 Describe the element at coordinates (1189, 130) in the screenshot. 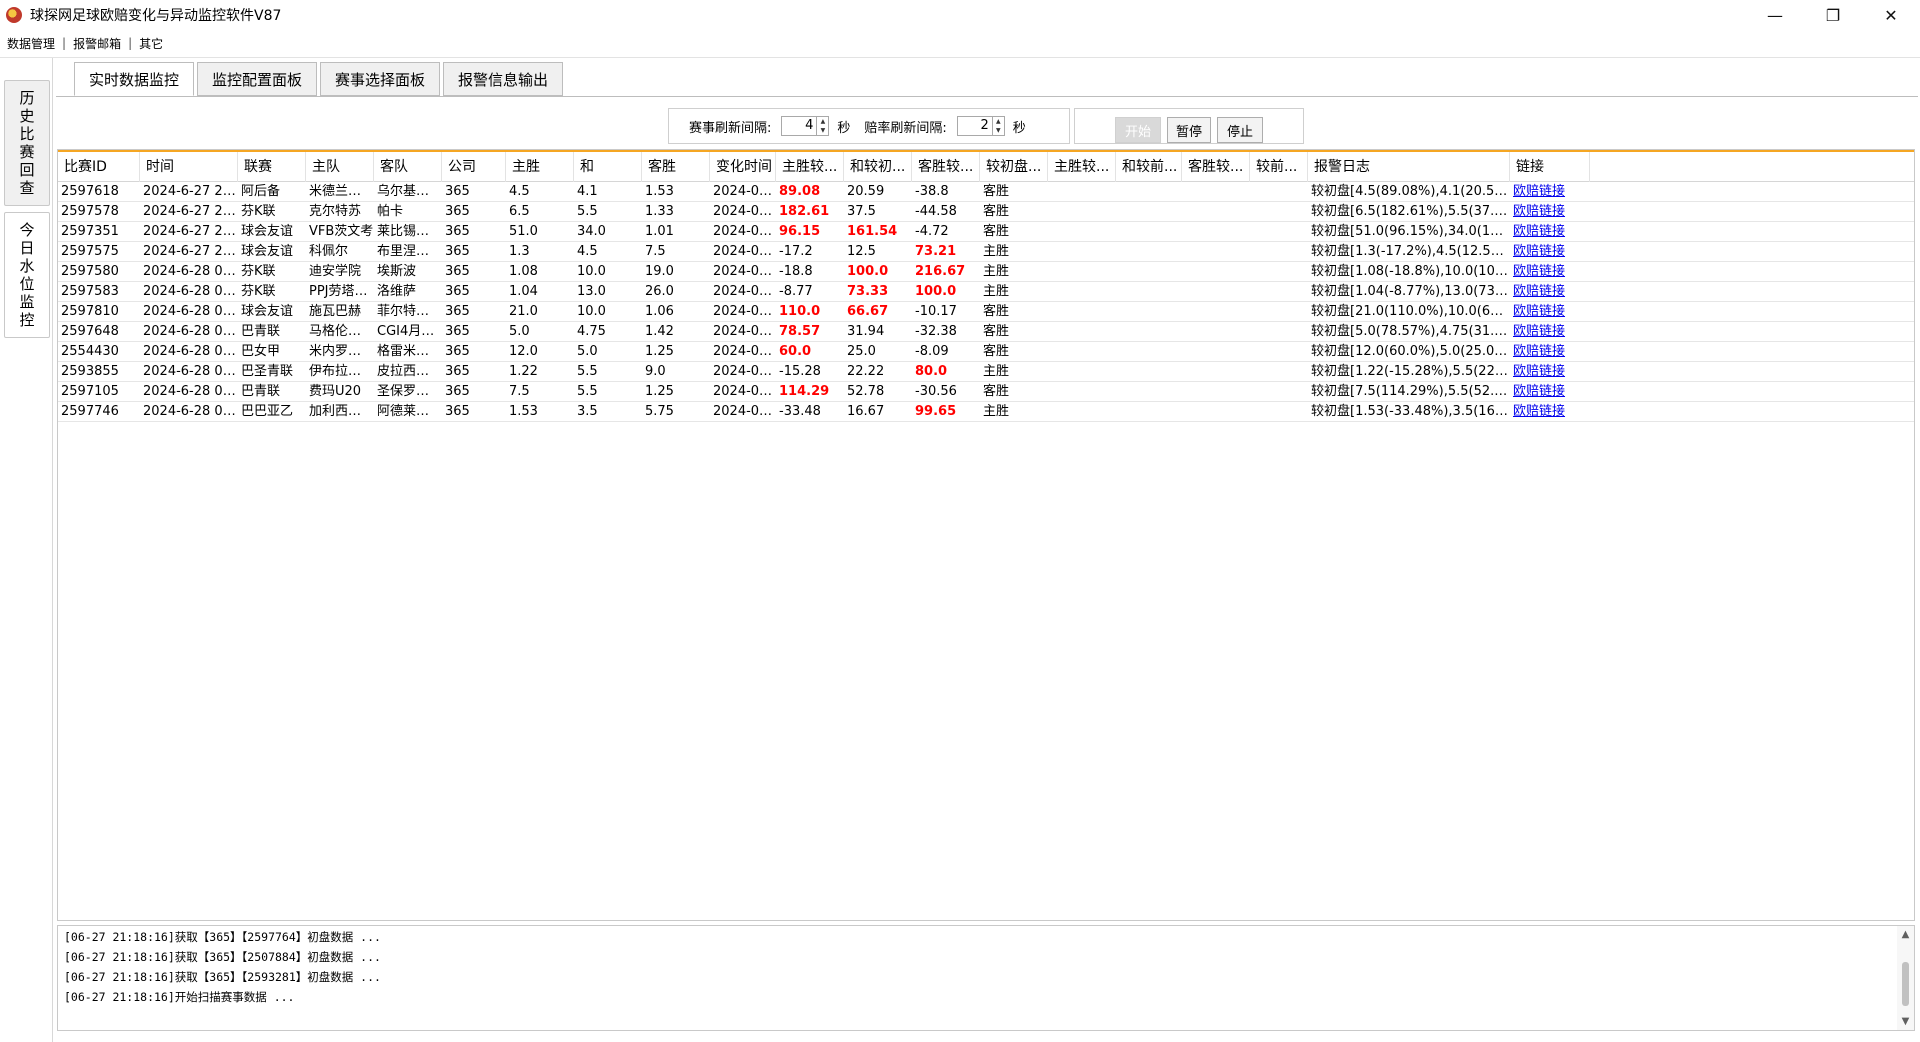

I see `pause-button: 暂停` at that location.